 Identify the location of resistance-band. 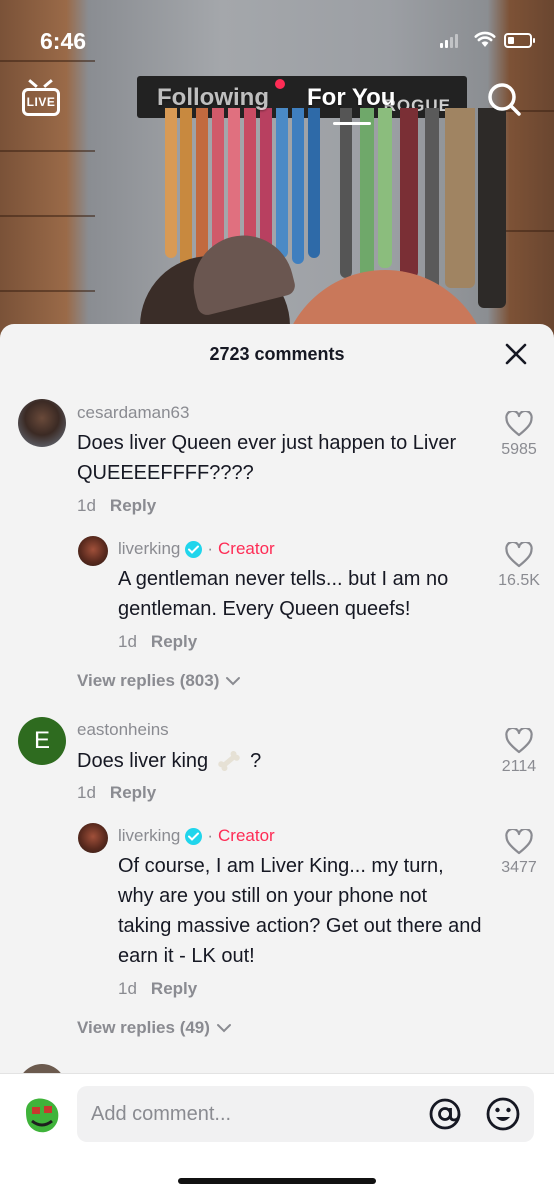
(266, 181).